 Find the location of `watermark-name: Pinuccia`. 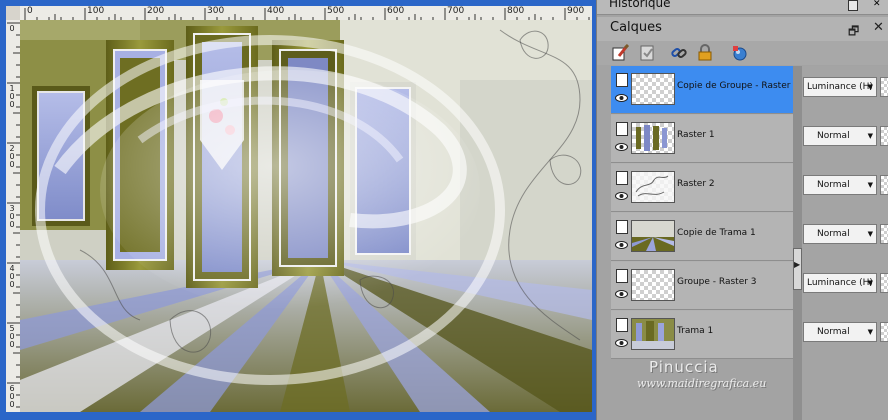

watermark-name: Pinuccia is located at coordinates (684, 367).